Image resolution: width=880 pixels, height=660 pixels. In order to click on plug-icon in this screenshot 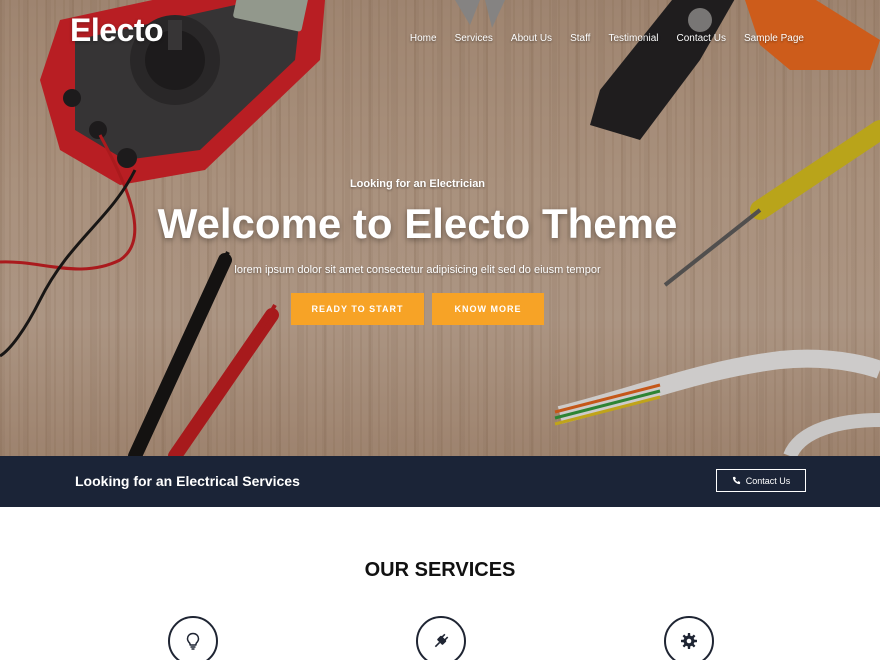, I will do `click(441, 640)`.